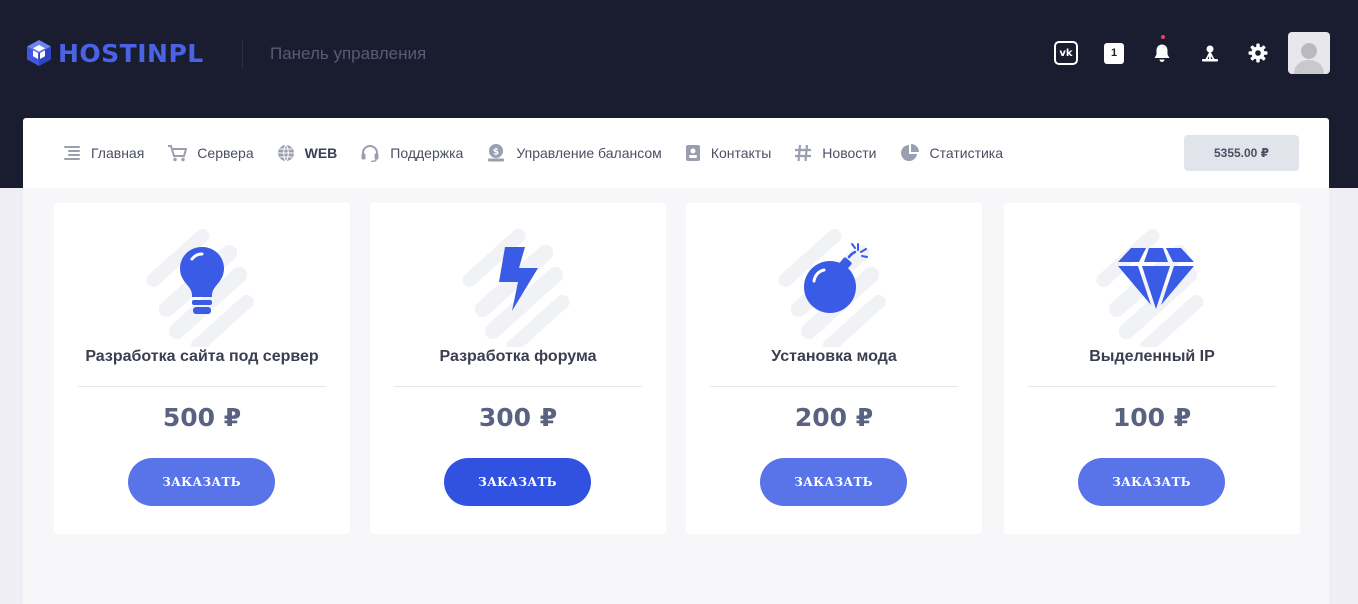 The height and width of the screenshot is (604, 1358). What do you see at coordinates (178, 153) in the screenshot?
I see `cart-icon` at bounding box center [178, 153].